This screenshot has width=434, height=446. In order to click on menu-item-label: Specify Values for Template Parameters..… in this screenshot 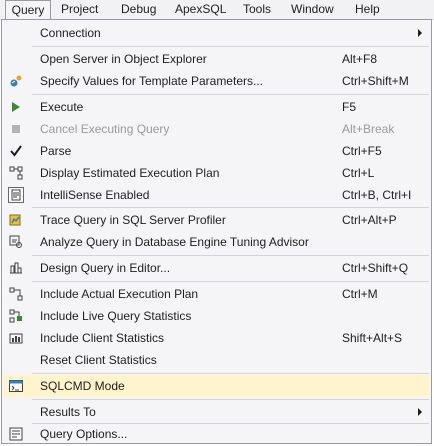, I will do `click(151, 81)`.